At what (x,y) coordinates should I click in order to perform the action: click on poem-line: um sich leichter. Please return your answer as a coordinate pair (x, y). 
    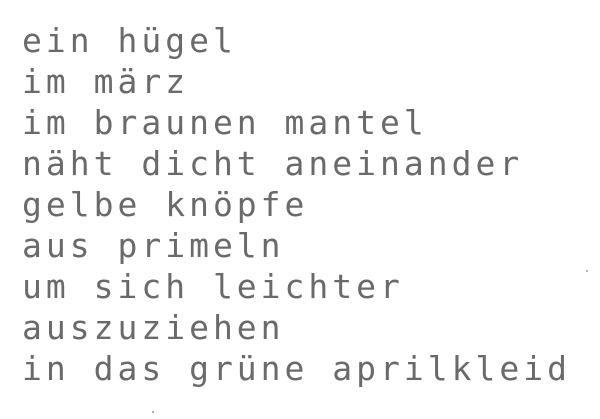
    Looking at the image, I should click on (213, 286).